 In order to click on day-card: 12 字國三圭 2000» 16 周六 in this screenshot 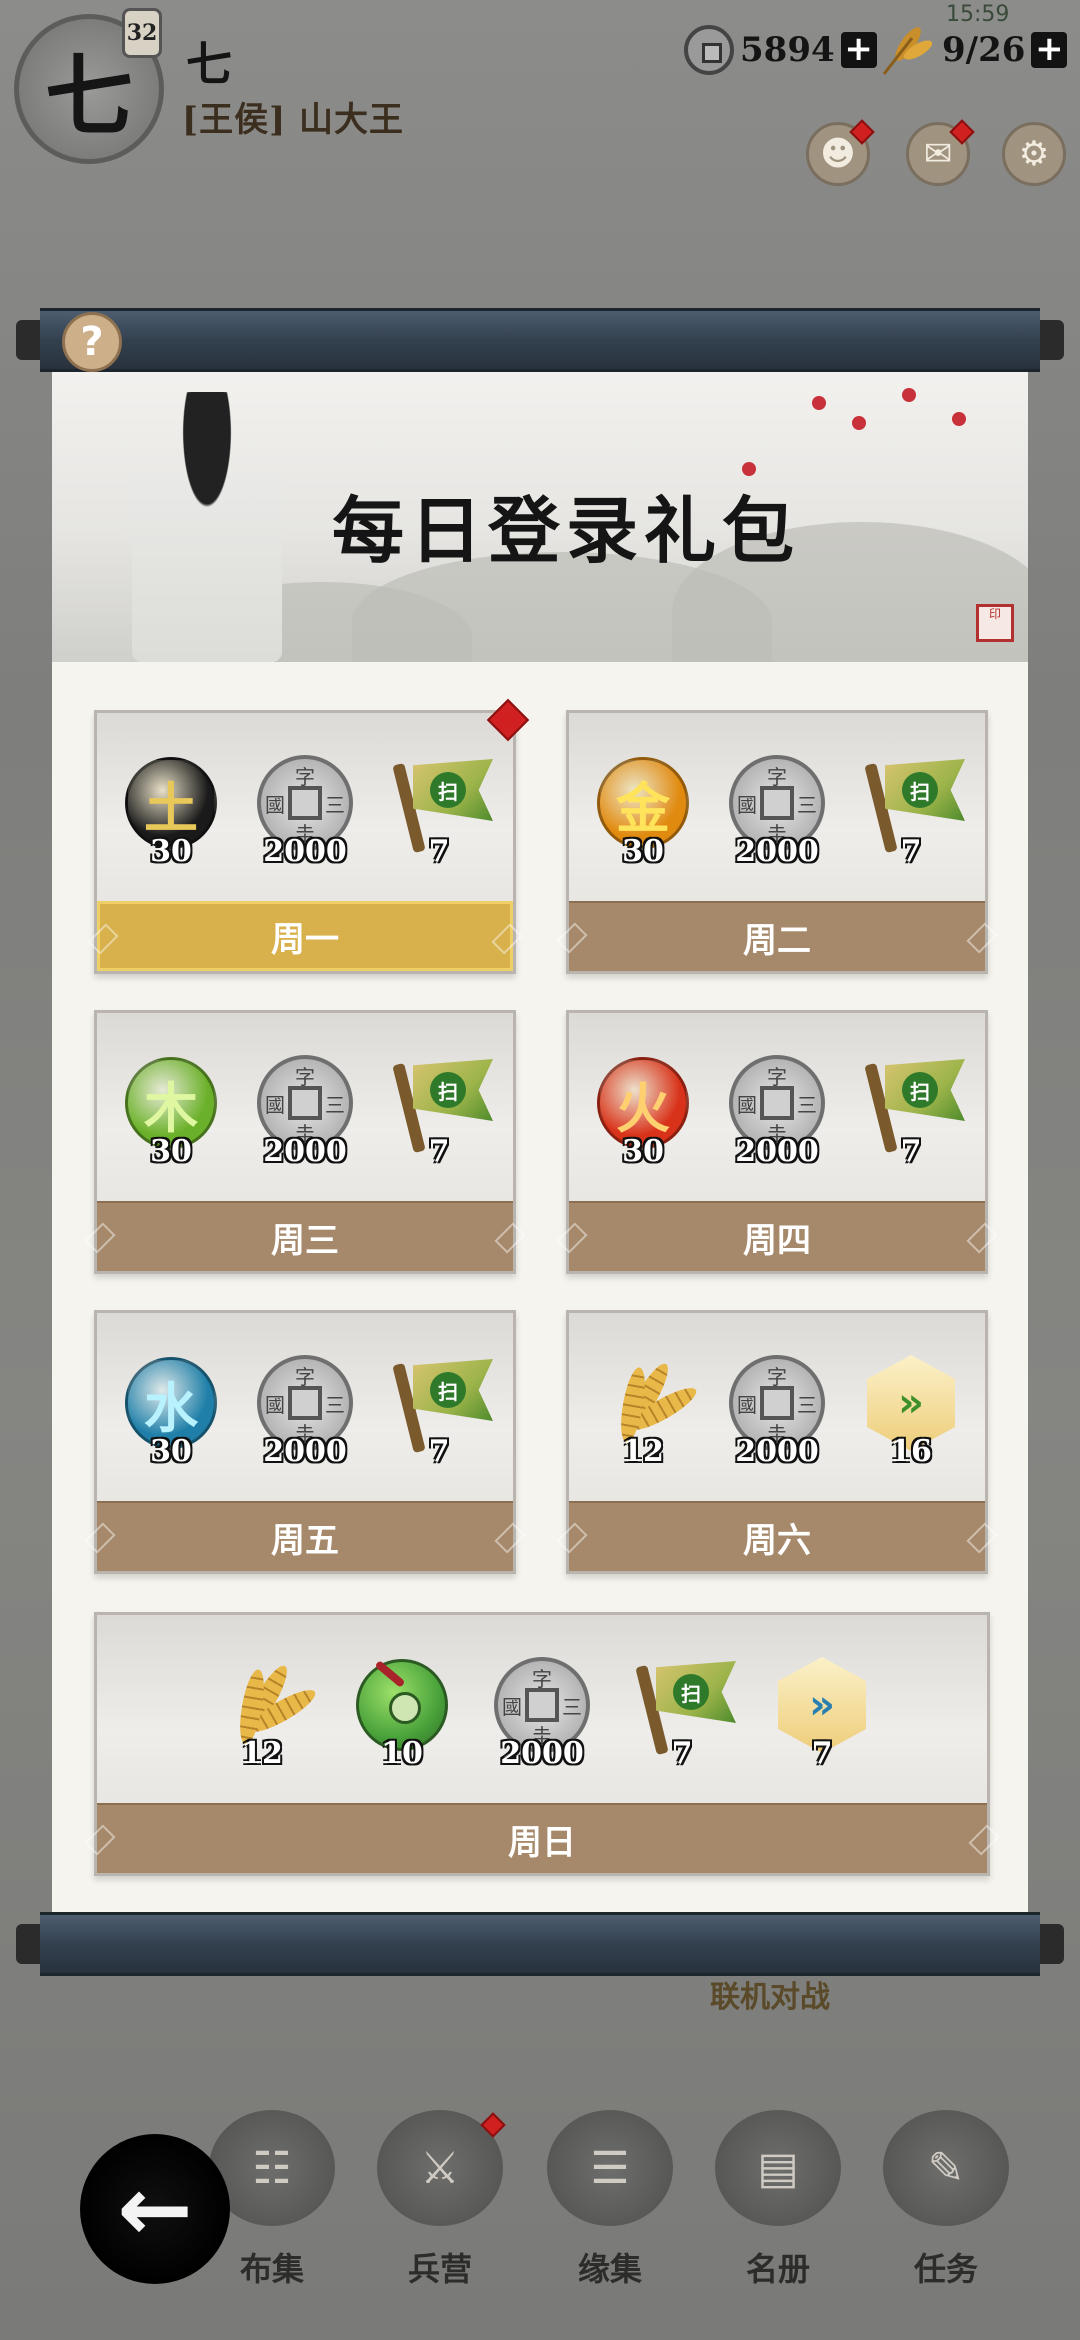, I will do `click(777, 1442)`.